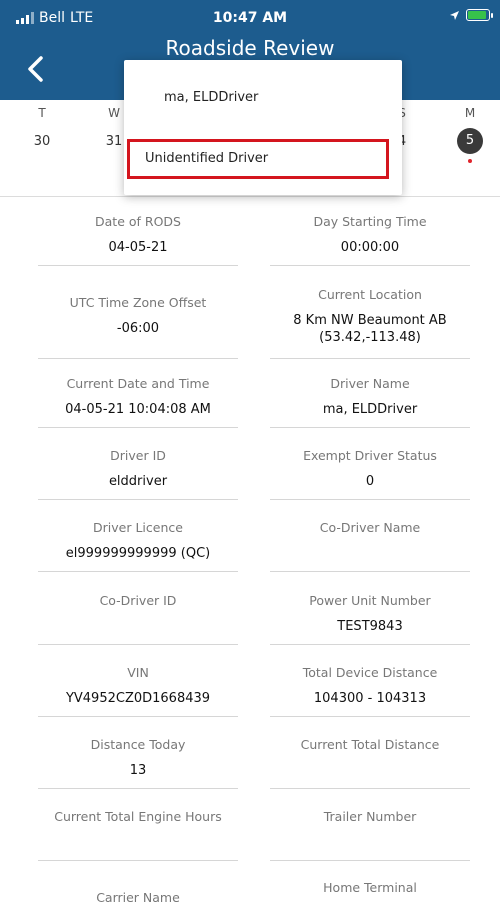  Describe the element at coordinates (370, 383) in the screenshot. I see `field-label: Driver Name` at that location.